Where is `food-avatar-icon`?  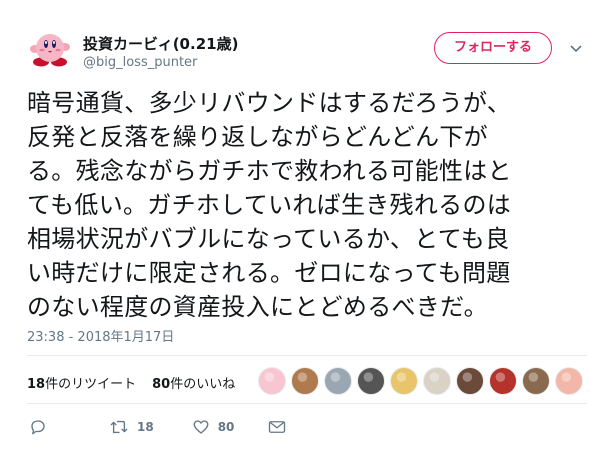 food-avatar-icon is located at coordinates (305, 381).